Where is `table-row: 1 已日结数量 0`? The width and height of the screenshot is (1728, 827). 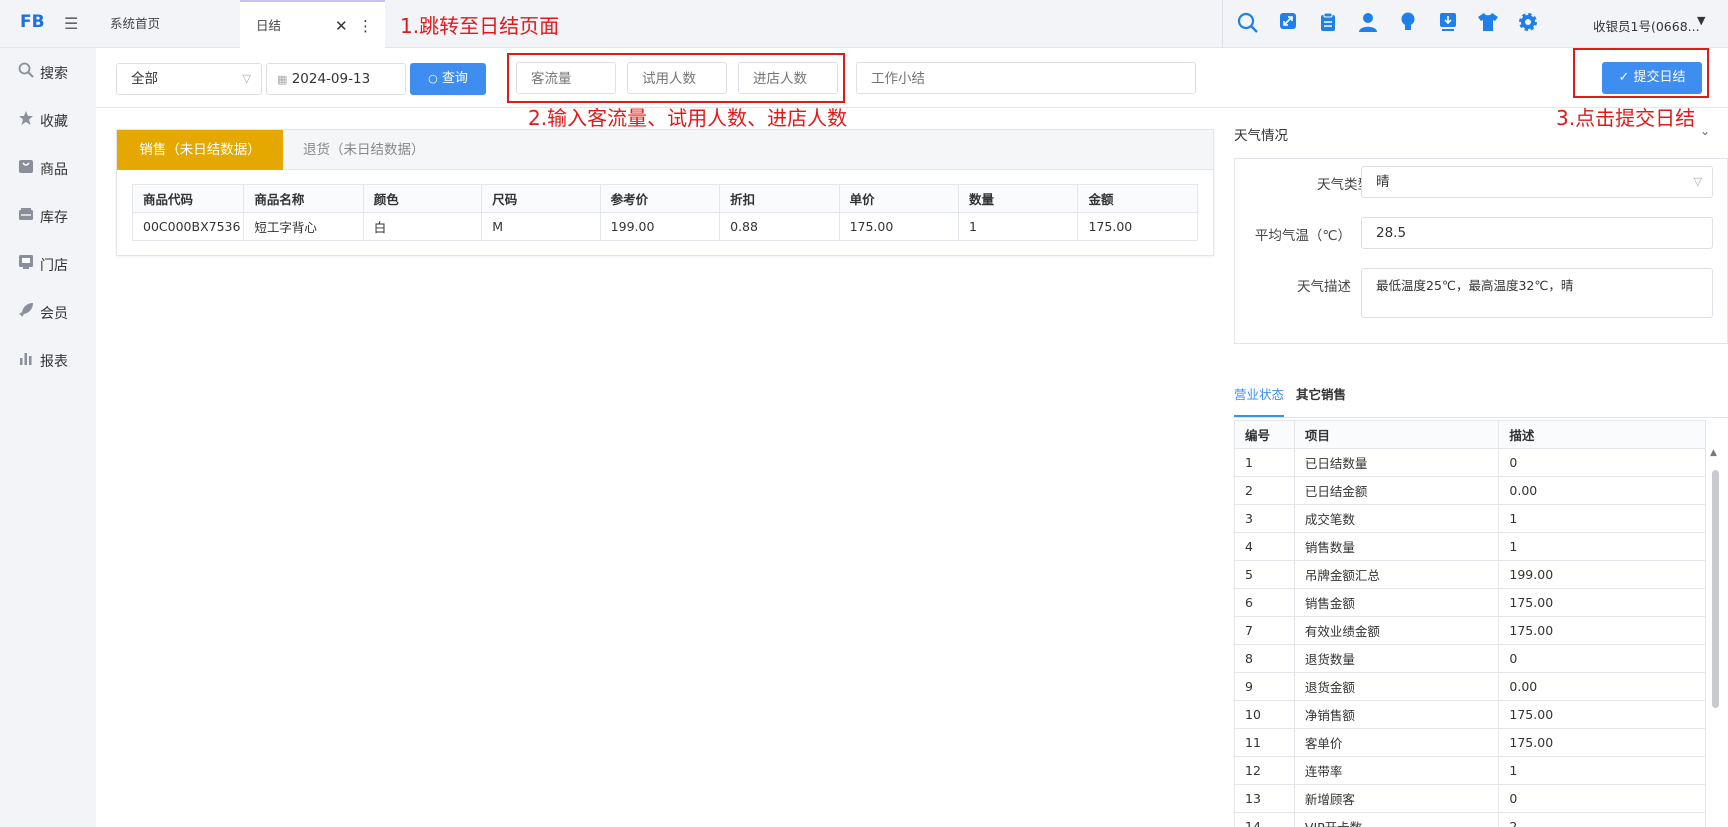 table-row: 1 已日结数量 0 is located at coordinates (1470, 462).